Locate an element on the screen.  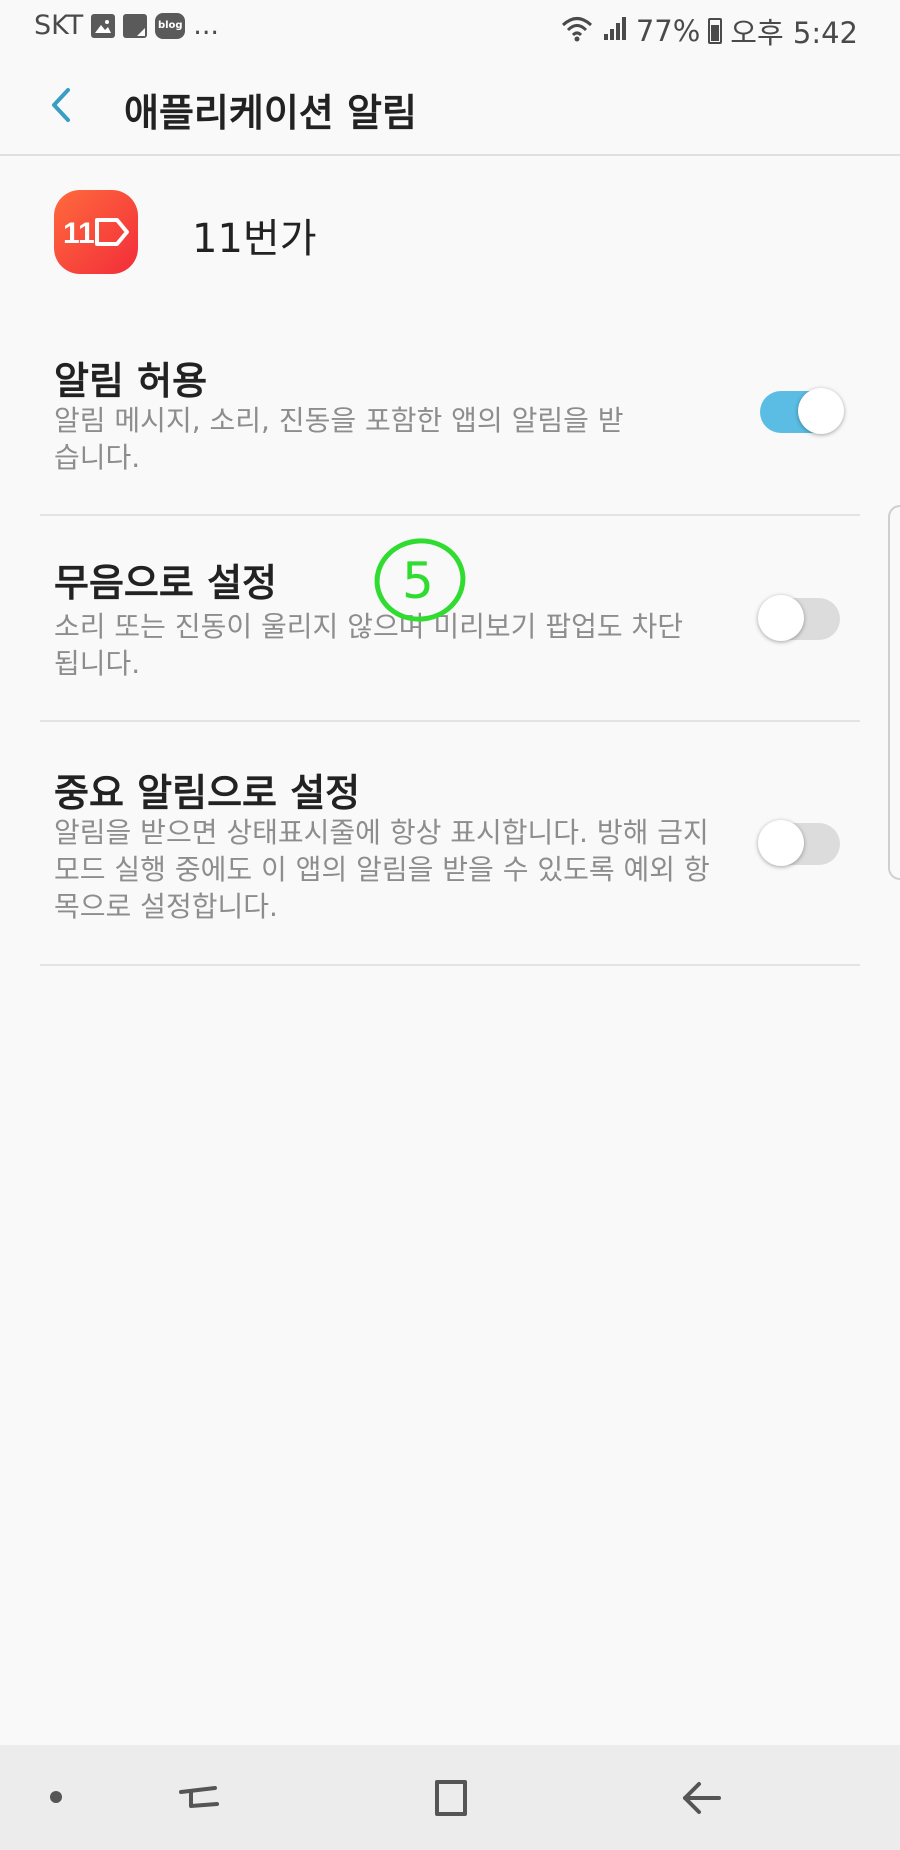
priority-toggle is located at coordinates (799, 843).